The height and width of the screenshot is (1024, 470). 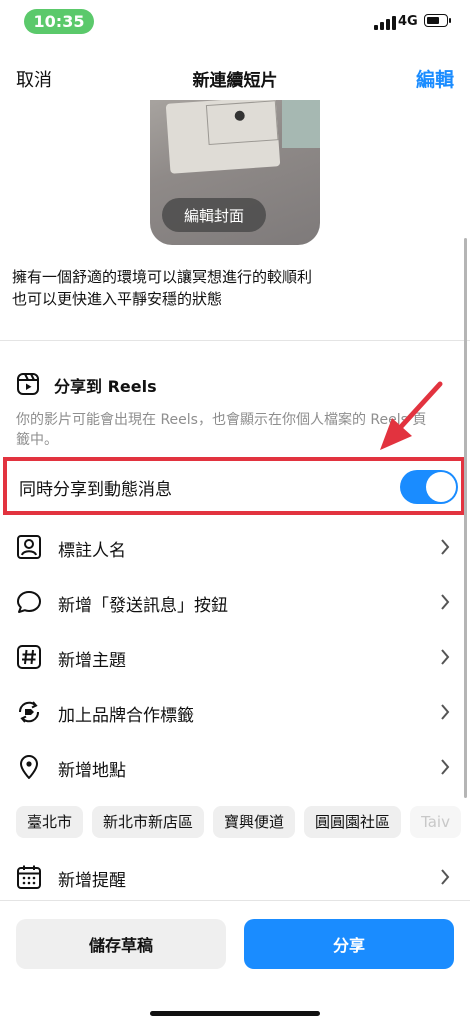 I want to click on option-label: 新增提醒, so click(x=92, y=881).